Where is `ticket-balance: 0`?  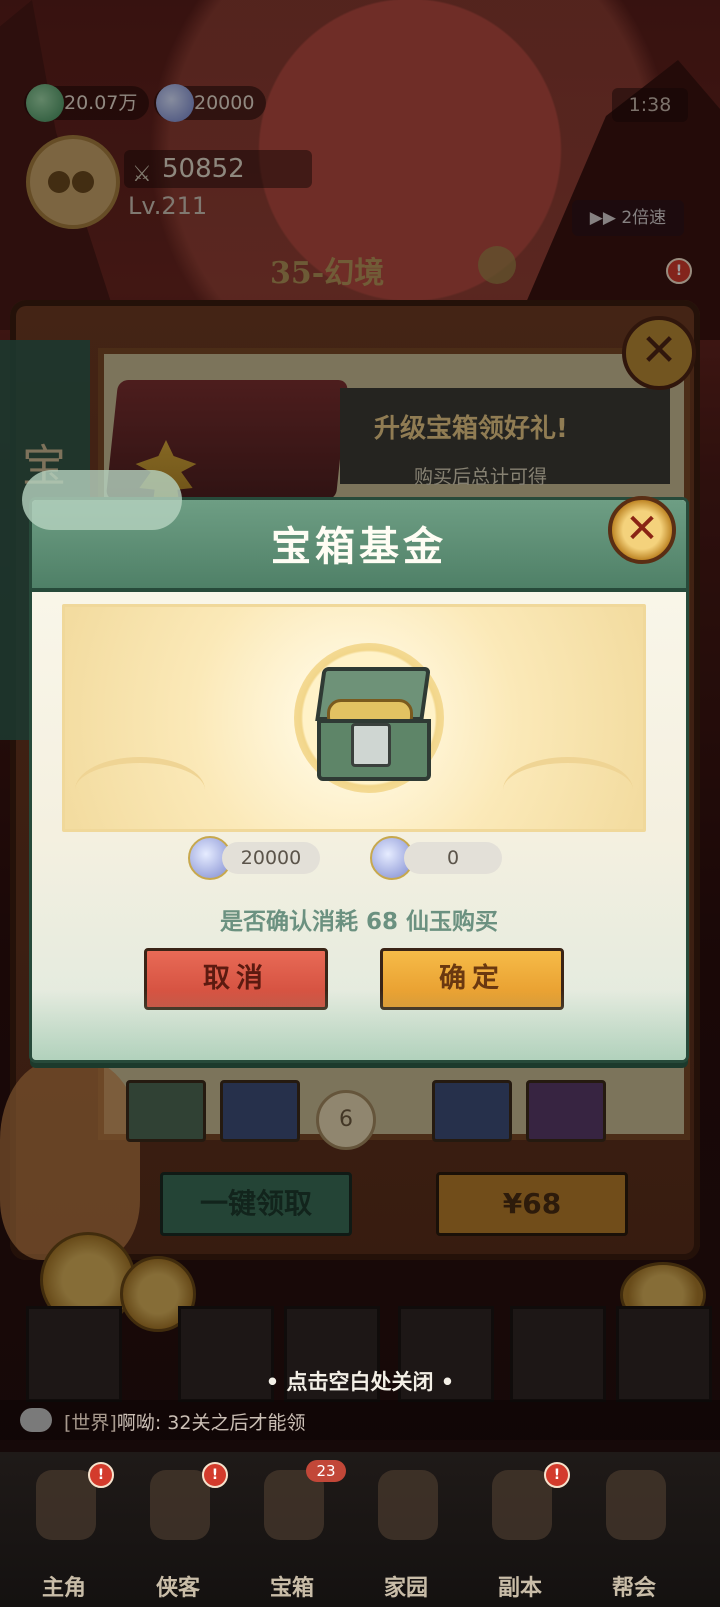
ticket-balance: 0 is located at coordinates (453, 858).